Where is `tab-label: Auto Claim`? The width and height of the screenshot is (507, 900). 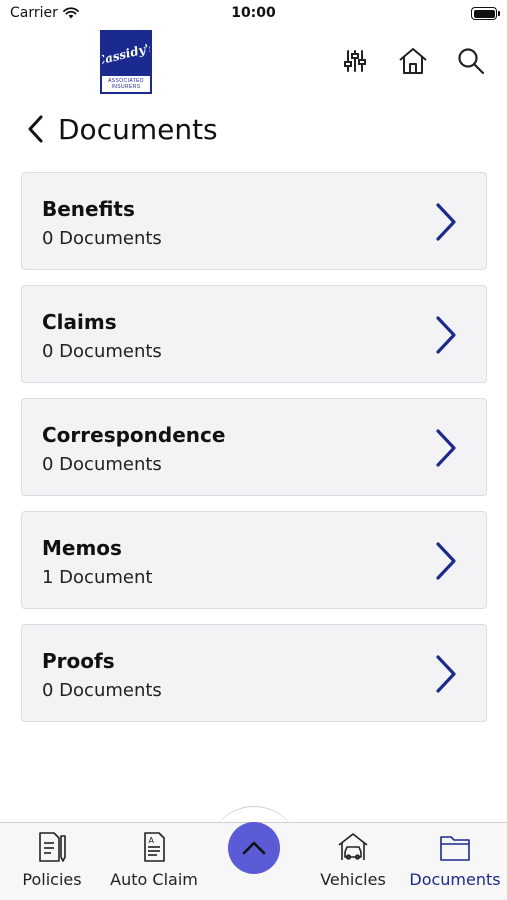 tab-label: Auto Claim is located at coordinates (154, 879).